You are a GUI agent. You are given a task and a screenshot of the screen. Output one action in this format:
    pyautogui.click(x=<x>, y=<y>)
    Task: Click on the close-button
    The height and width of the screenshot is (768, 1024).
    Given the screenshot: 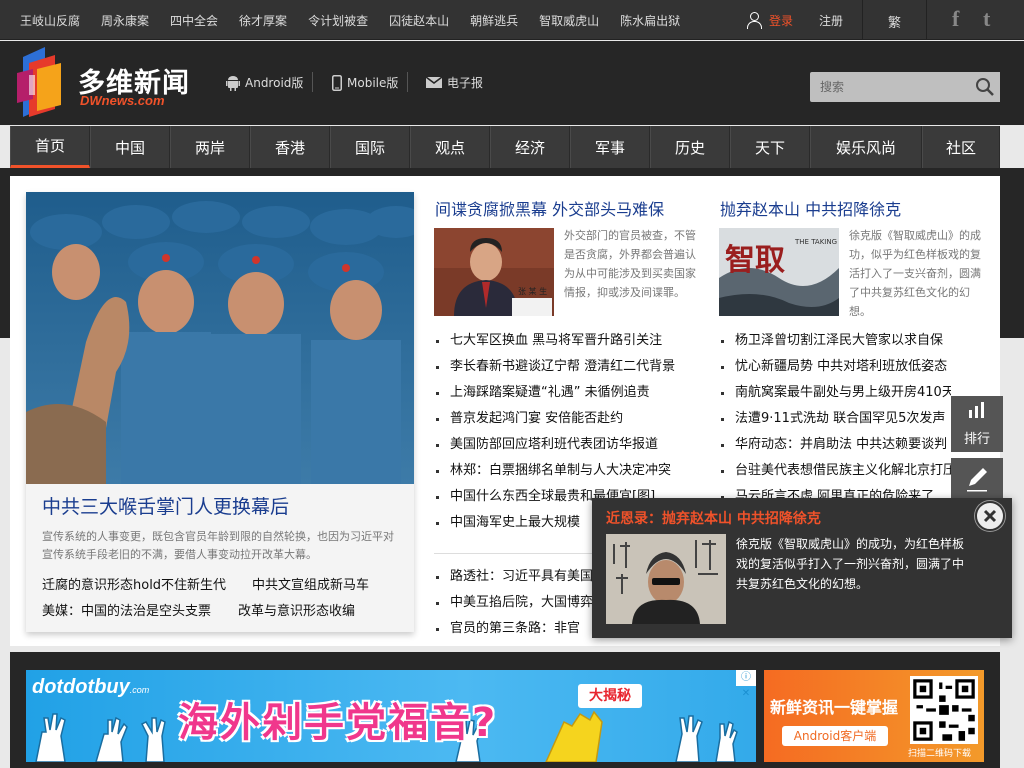 What is the action you would take?
    pyautogui.click(x=990, y=516)
    